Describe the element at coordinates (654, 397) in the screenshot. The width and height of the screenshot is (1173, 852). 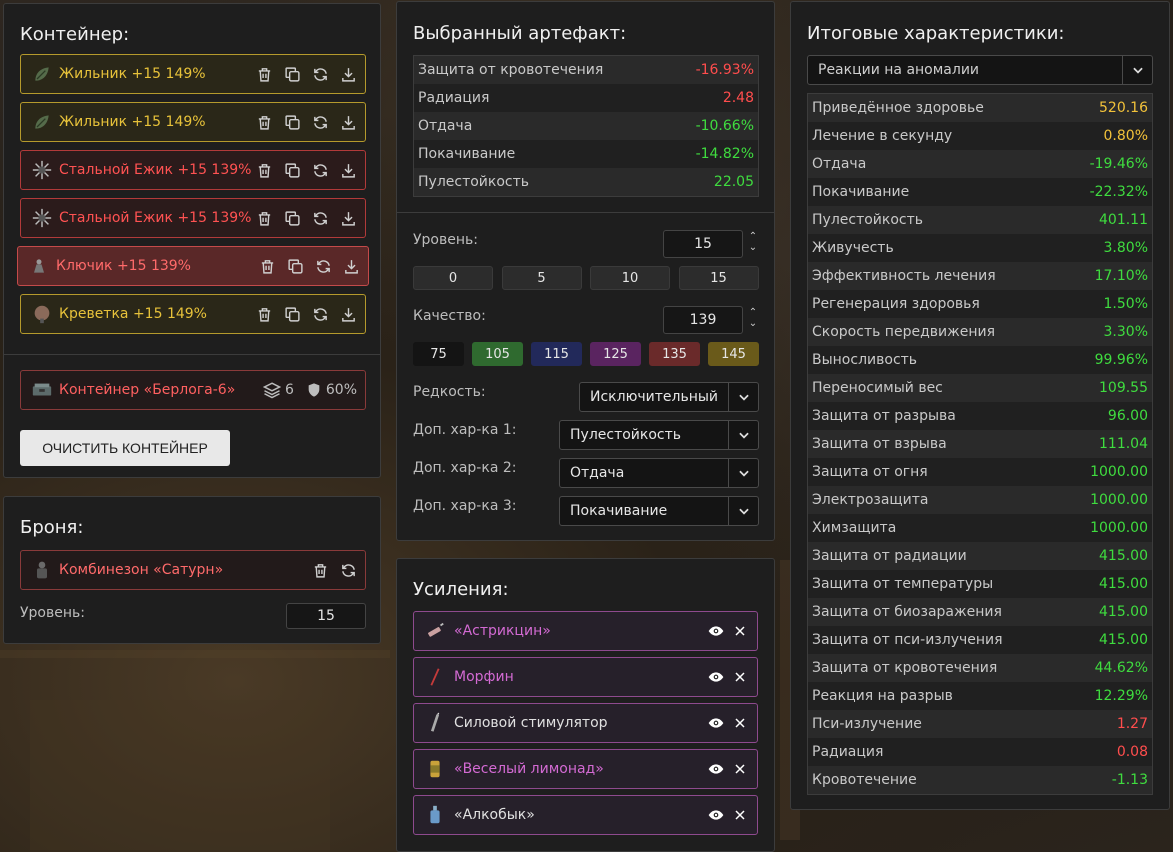
I see `rarity-value: Исключительный` at that location.